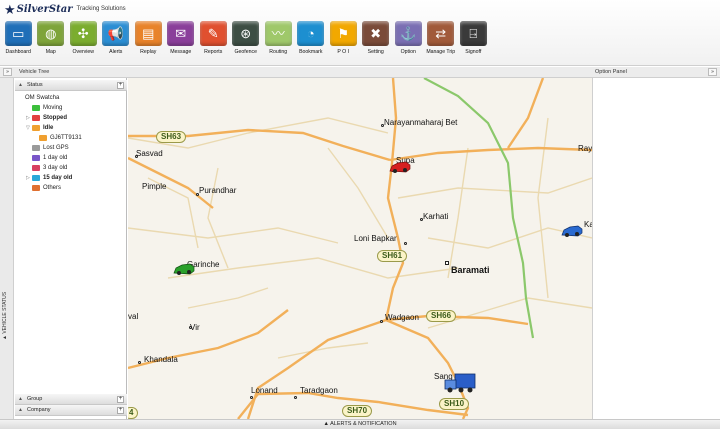 The image size is (720, 429). Describe the element at coordinates (71, 410) in the screenshot. I see `company-section-header: ▲ Company +` at that location.